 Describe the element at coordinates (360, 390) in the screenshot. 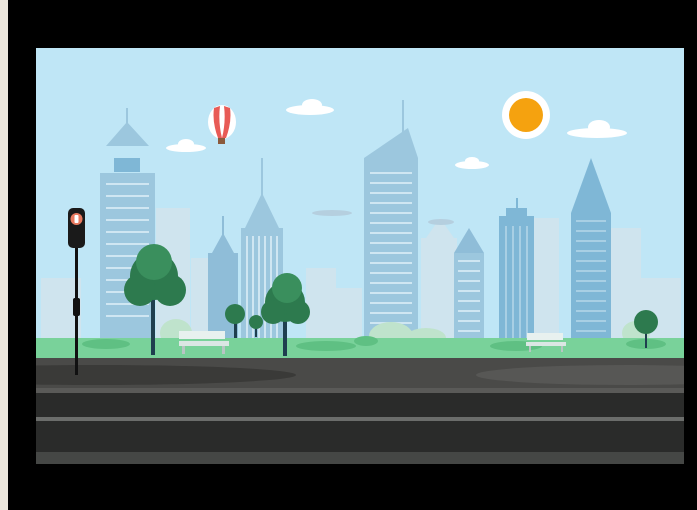

I see `road-curb` at that location.